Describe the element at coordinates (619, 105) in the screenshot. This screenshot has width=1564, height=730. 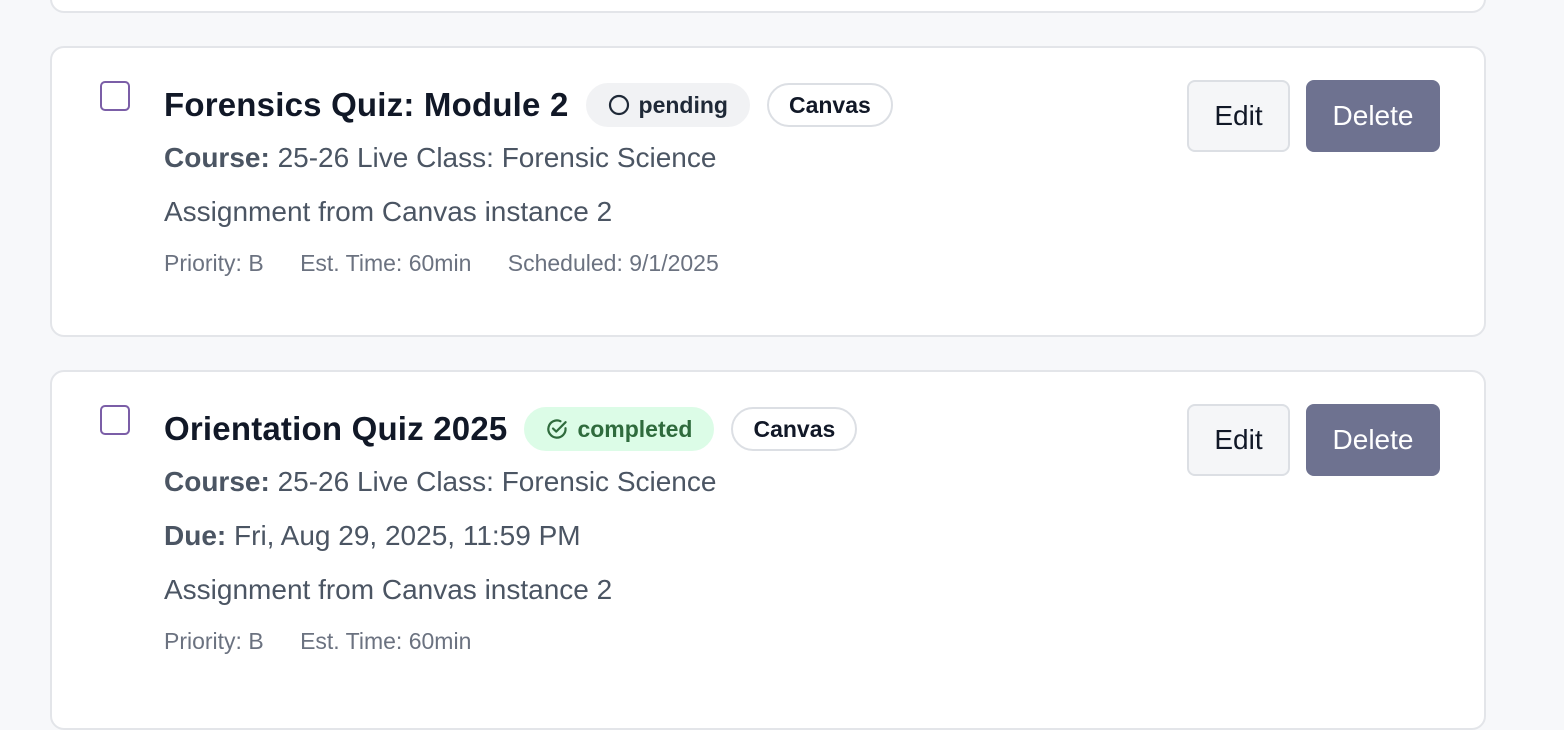
I see `circle-icon` at that location.